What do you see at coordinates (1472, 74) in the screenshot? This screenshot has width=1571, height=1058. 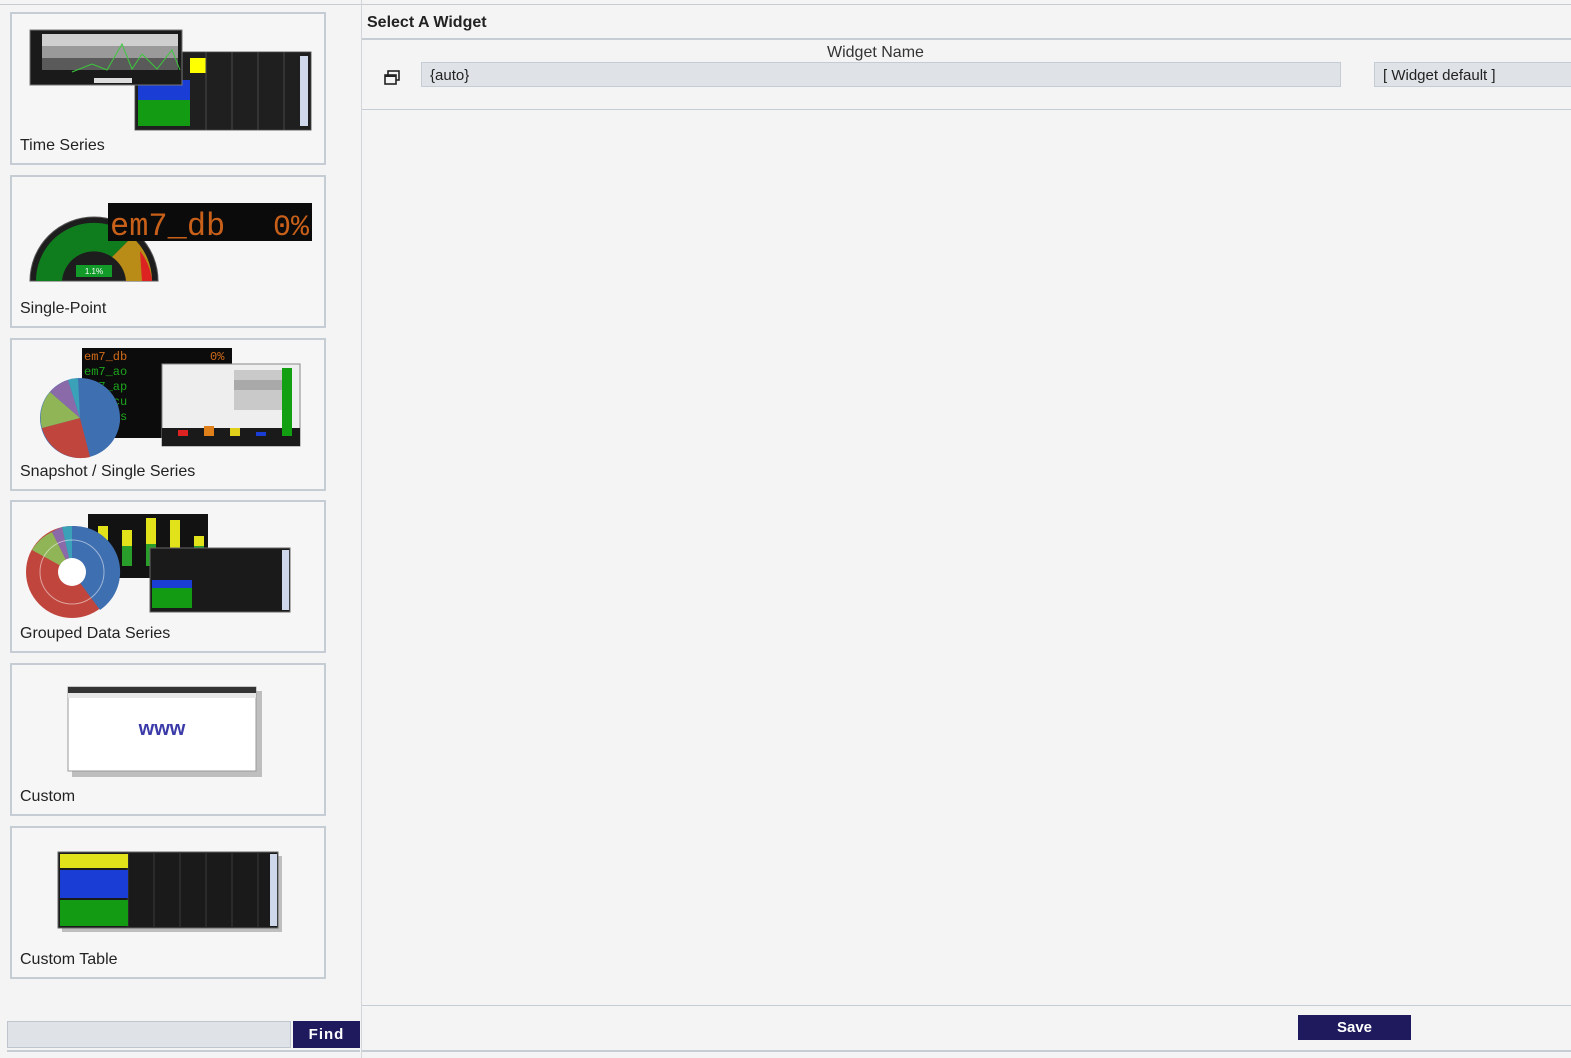 I see `theme-select: [ Widget default ]` at bounding box center [1472, 74].